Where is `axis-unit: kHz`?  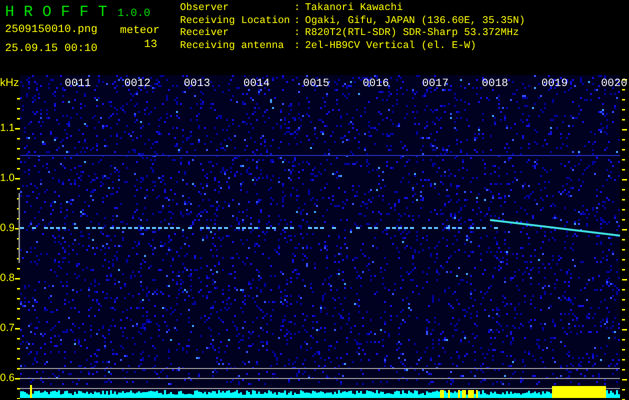 axis-unit: kHz is located at coordinates (9, 83).